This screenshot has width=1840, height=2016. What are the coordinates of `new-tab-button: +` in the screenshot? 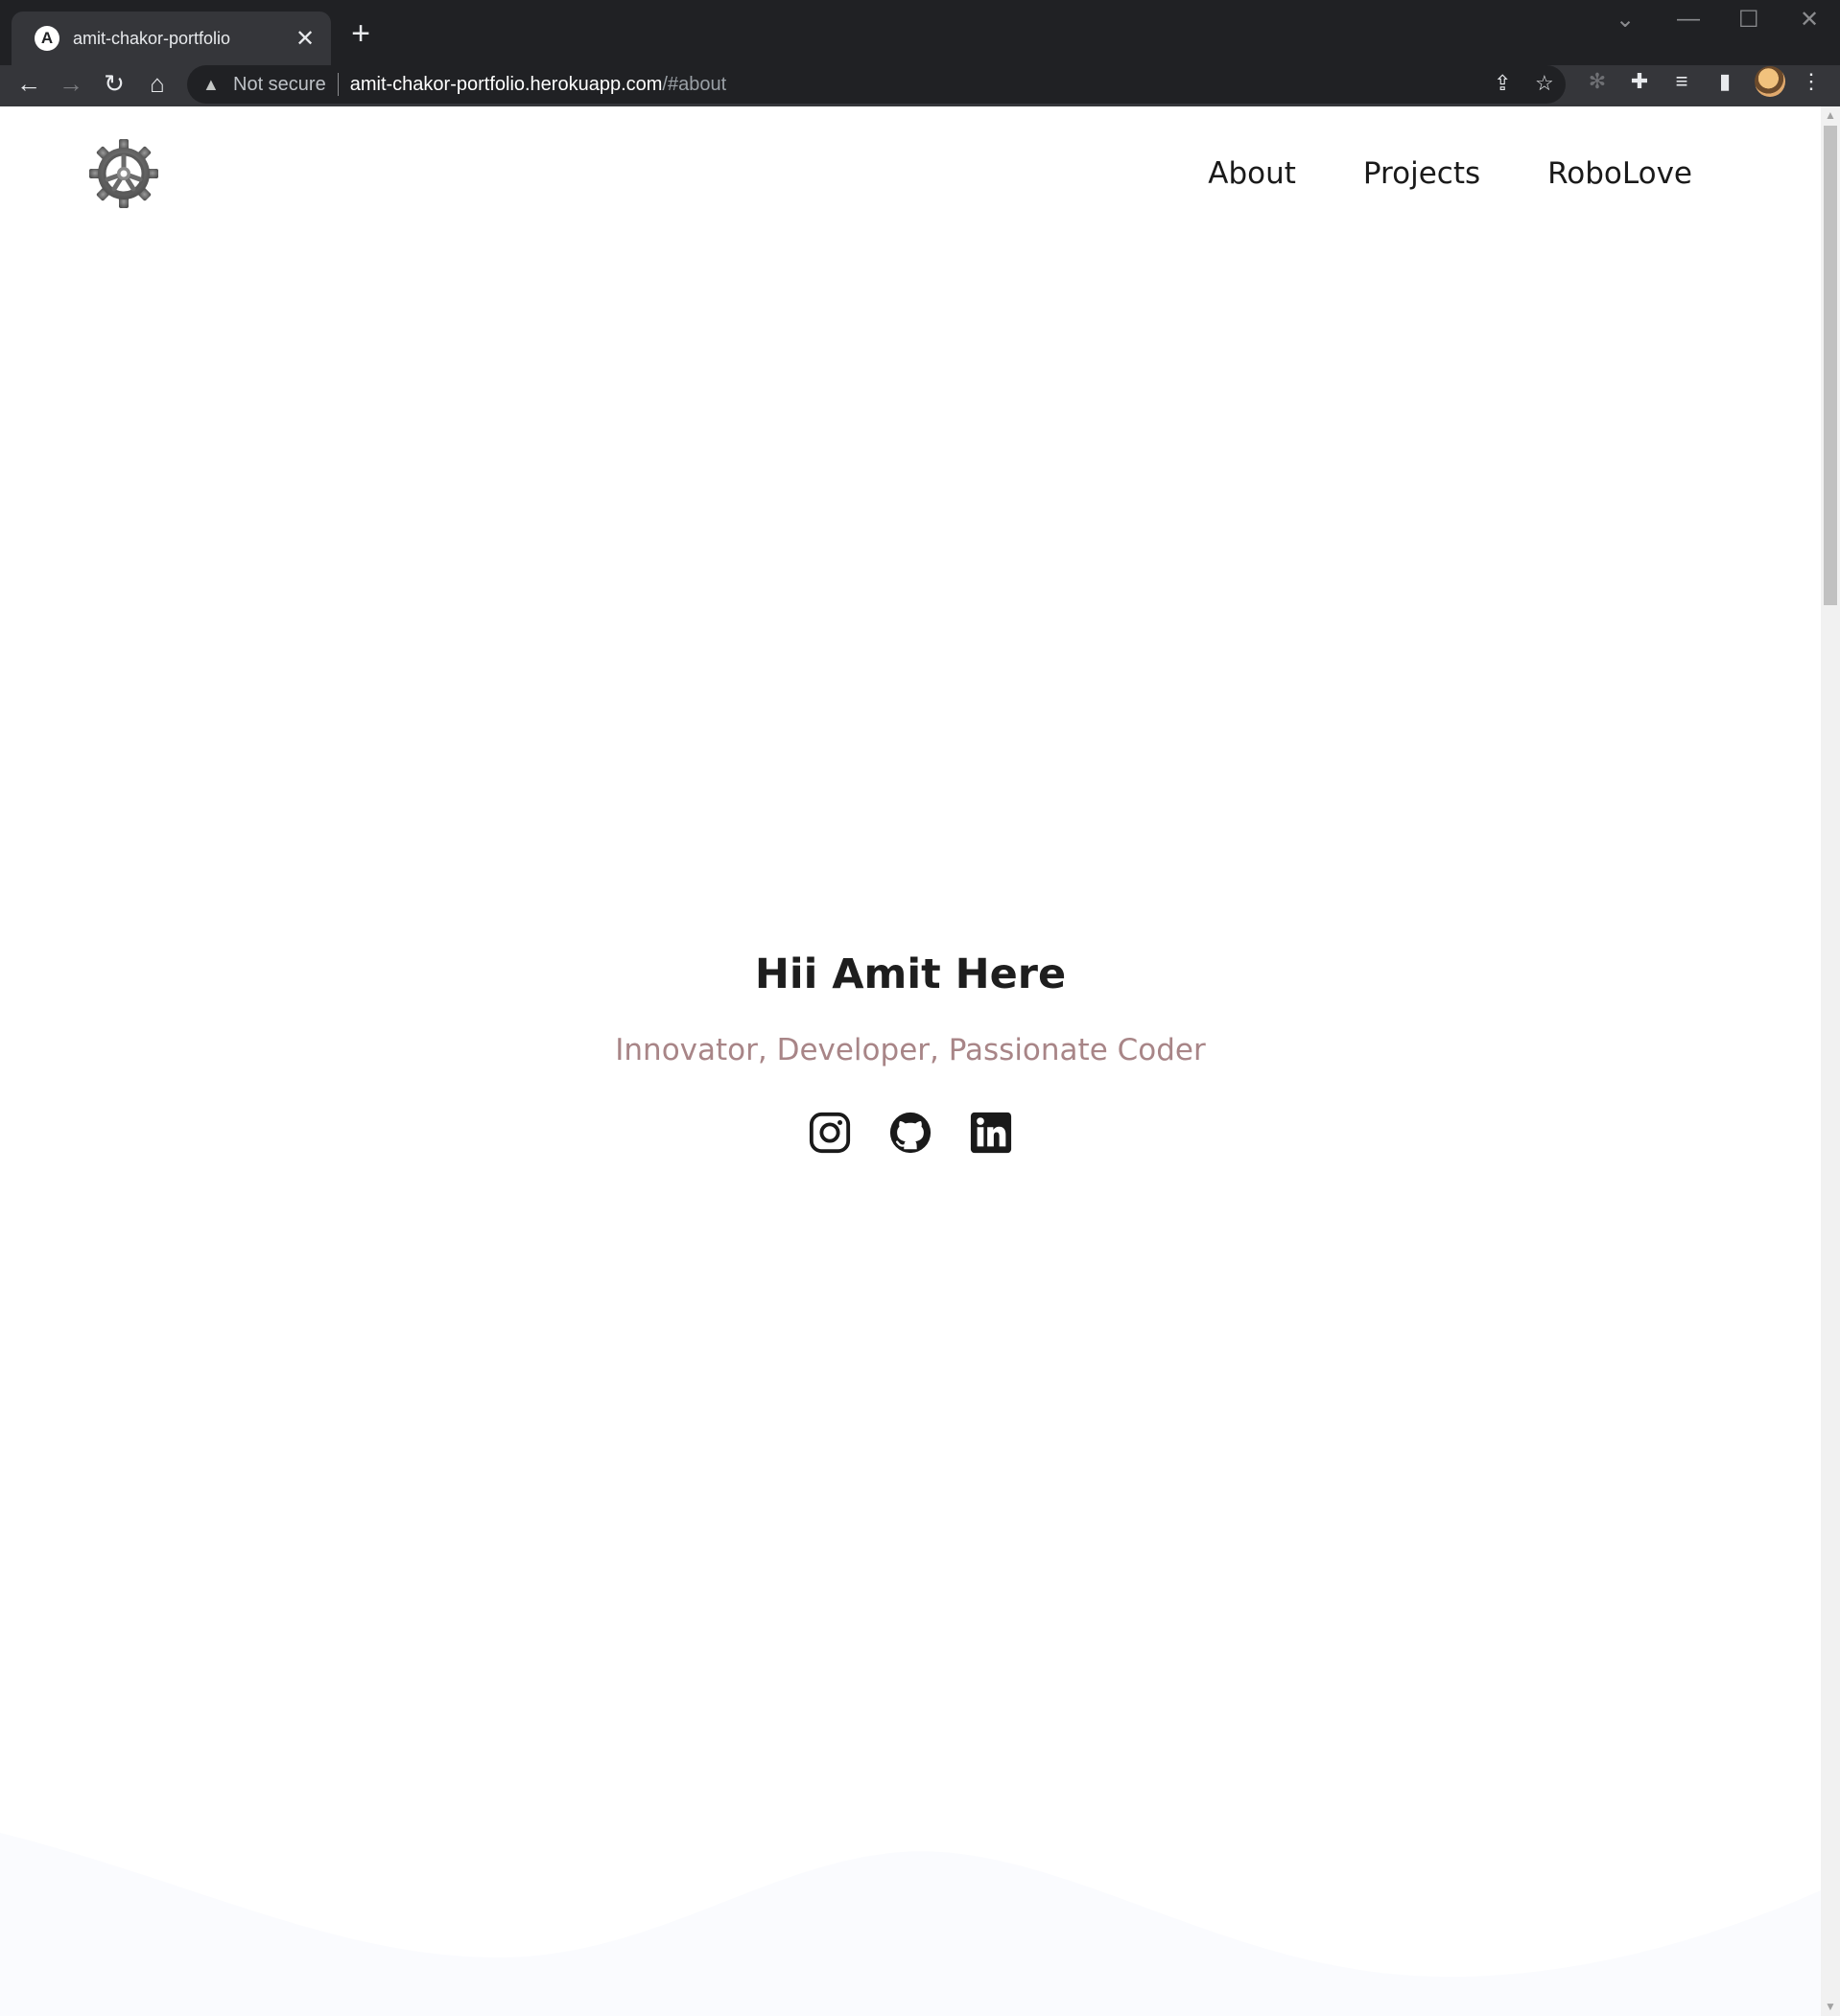 It's located at (361, 33).